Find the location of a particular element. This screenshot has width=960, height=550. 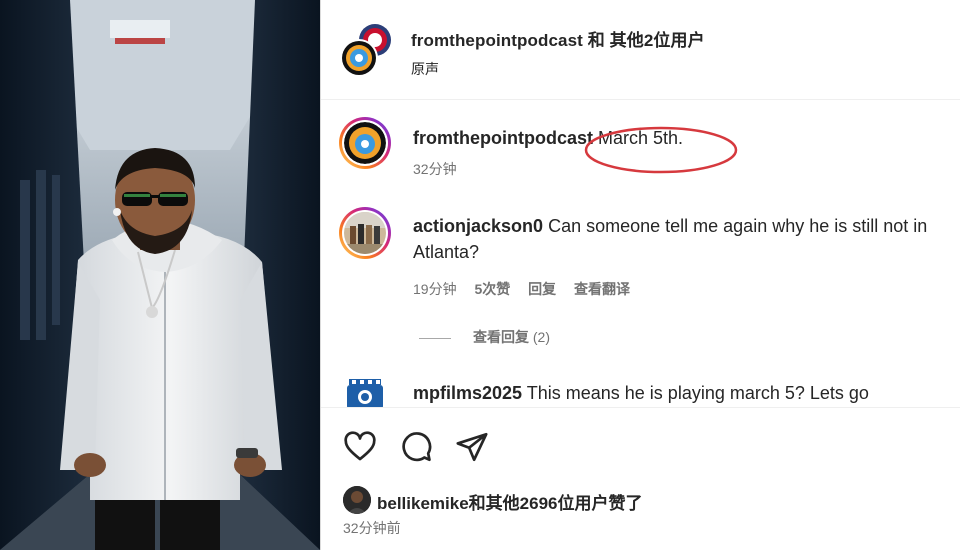

comment-username: actionjackson0 is located at coordinates (478, 226).